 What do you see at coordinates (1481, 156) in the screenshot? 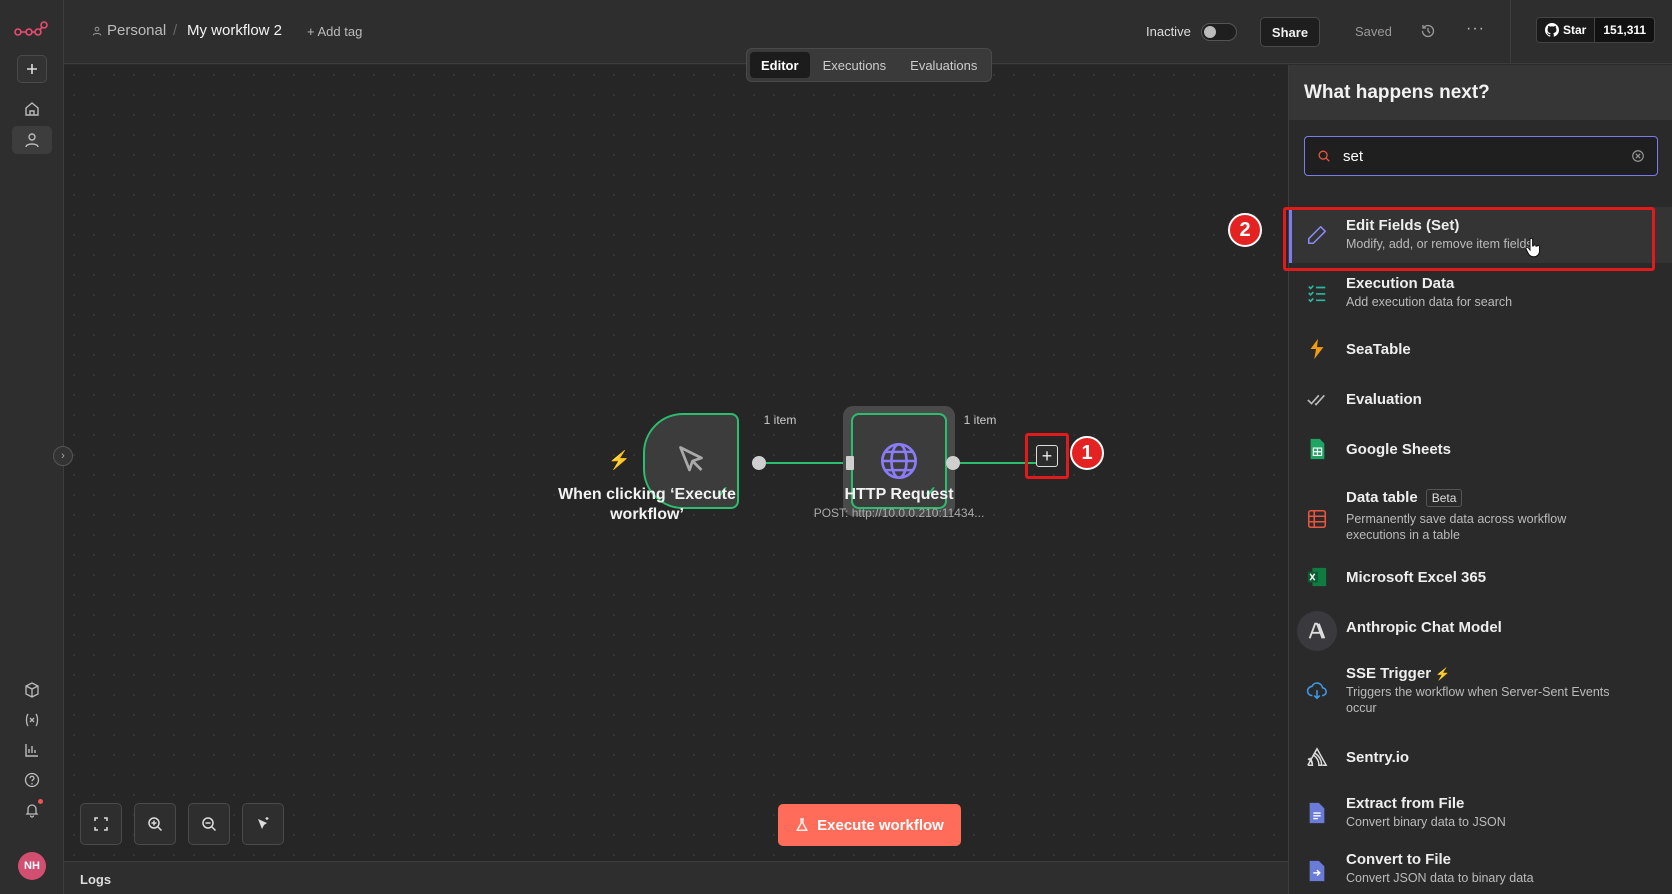
I see `node-search-input: set` at bounding box center [1481, 156].